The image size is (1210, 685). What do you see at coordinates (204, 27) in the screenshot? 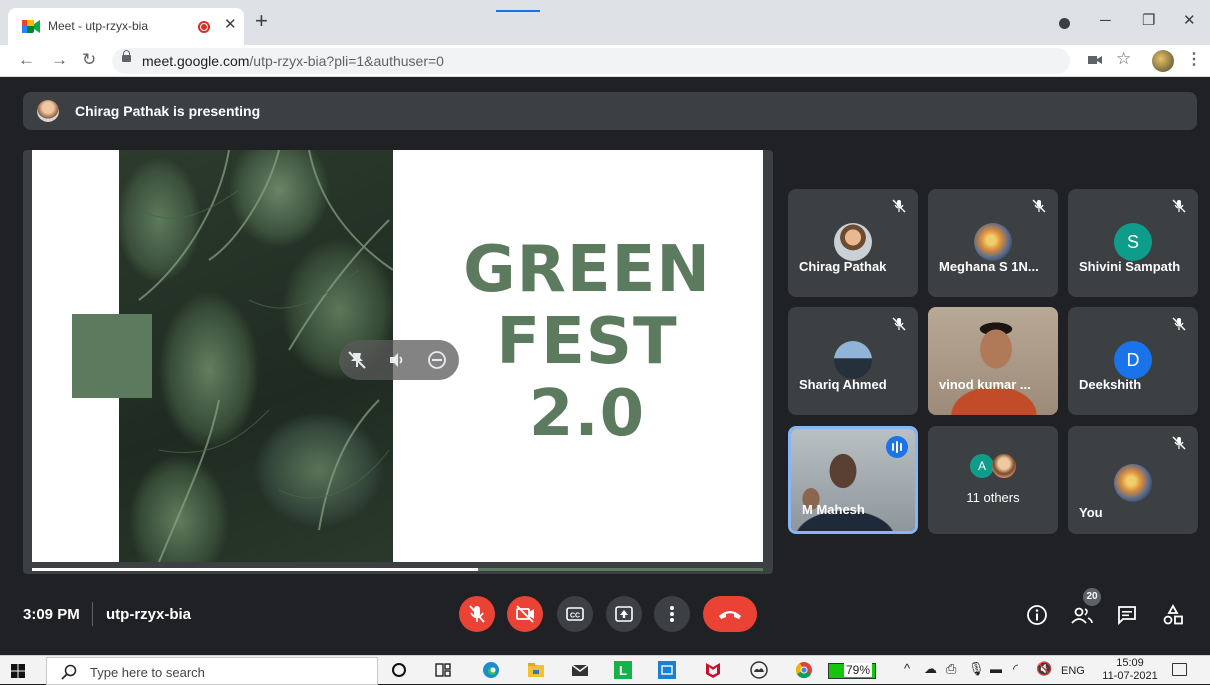
I see `recording-indicator-icon` at bounding box center [204, 27].